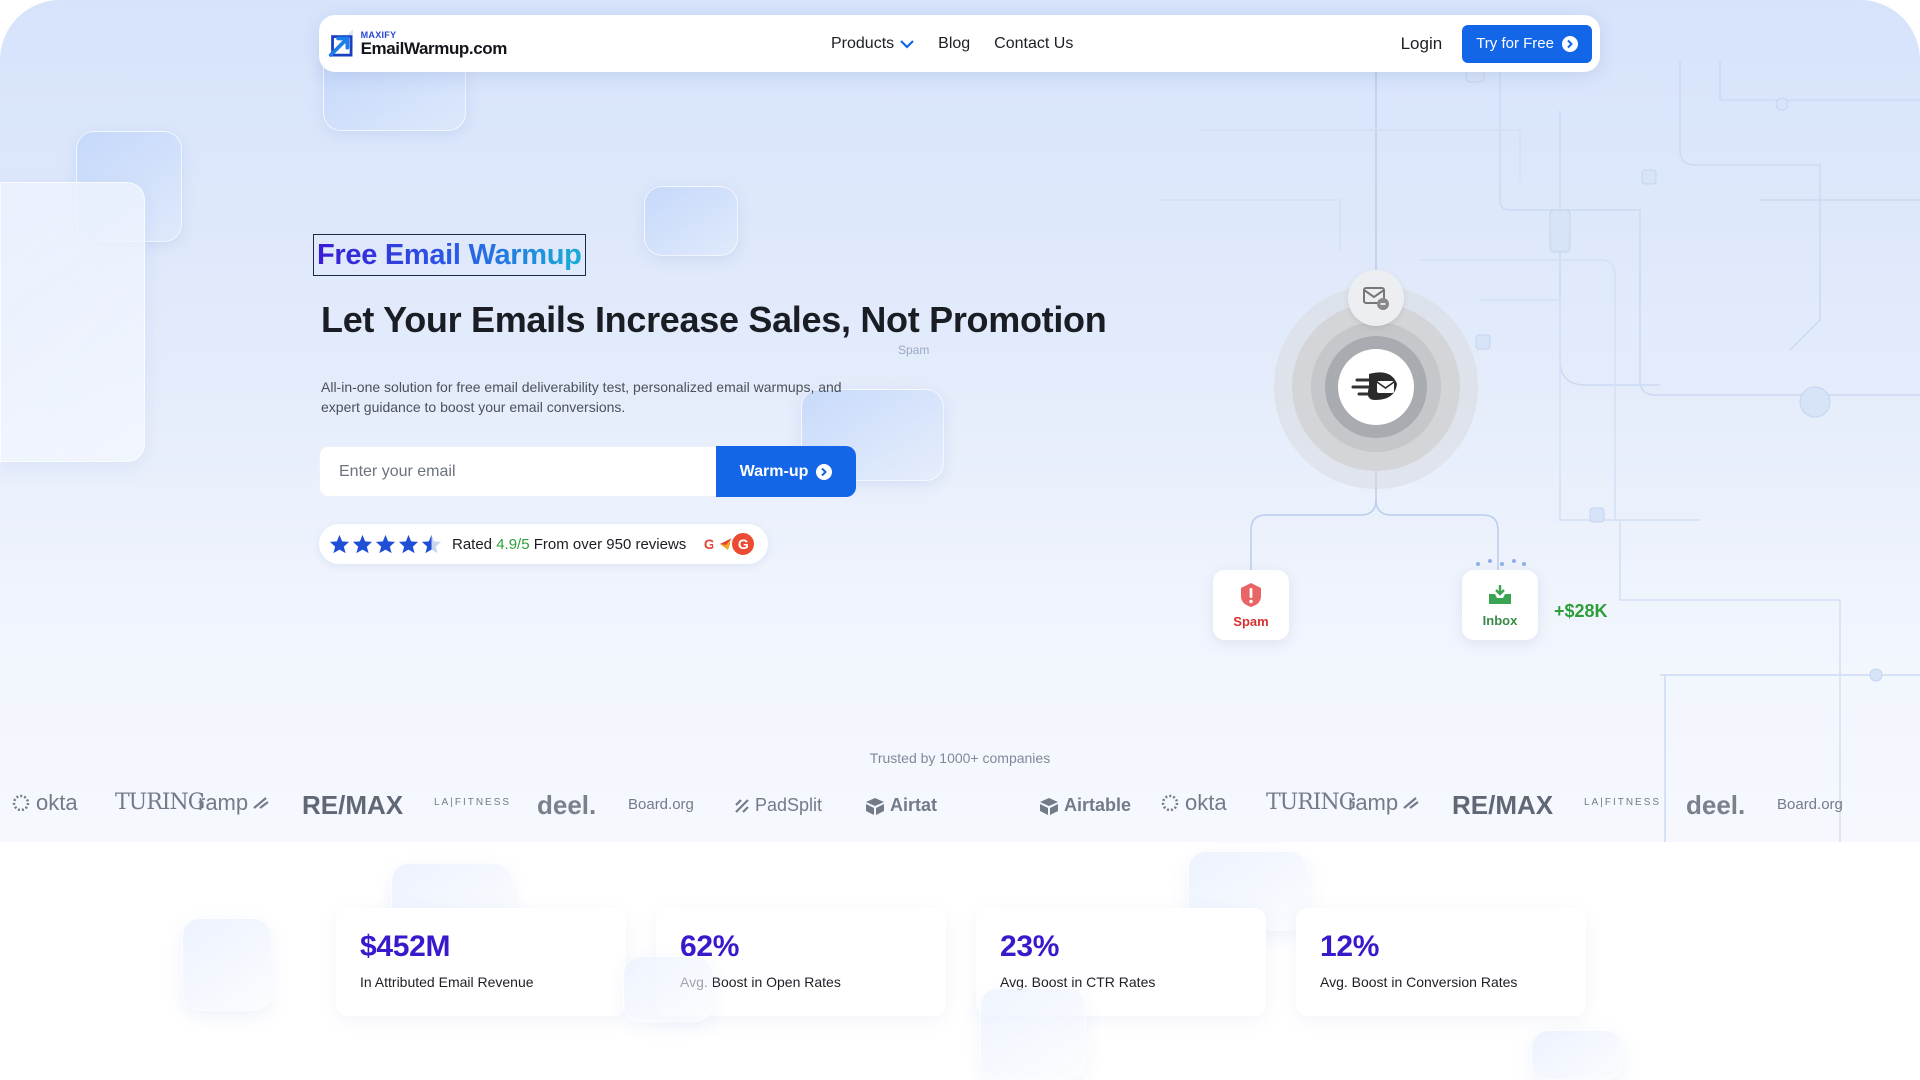  Describe the element at coordinates (1251, 594) in the screenshot. I see `warning-shield-icon` at that location.